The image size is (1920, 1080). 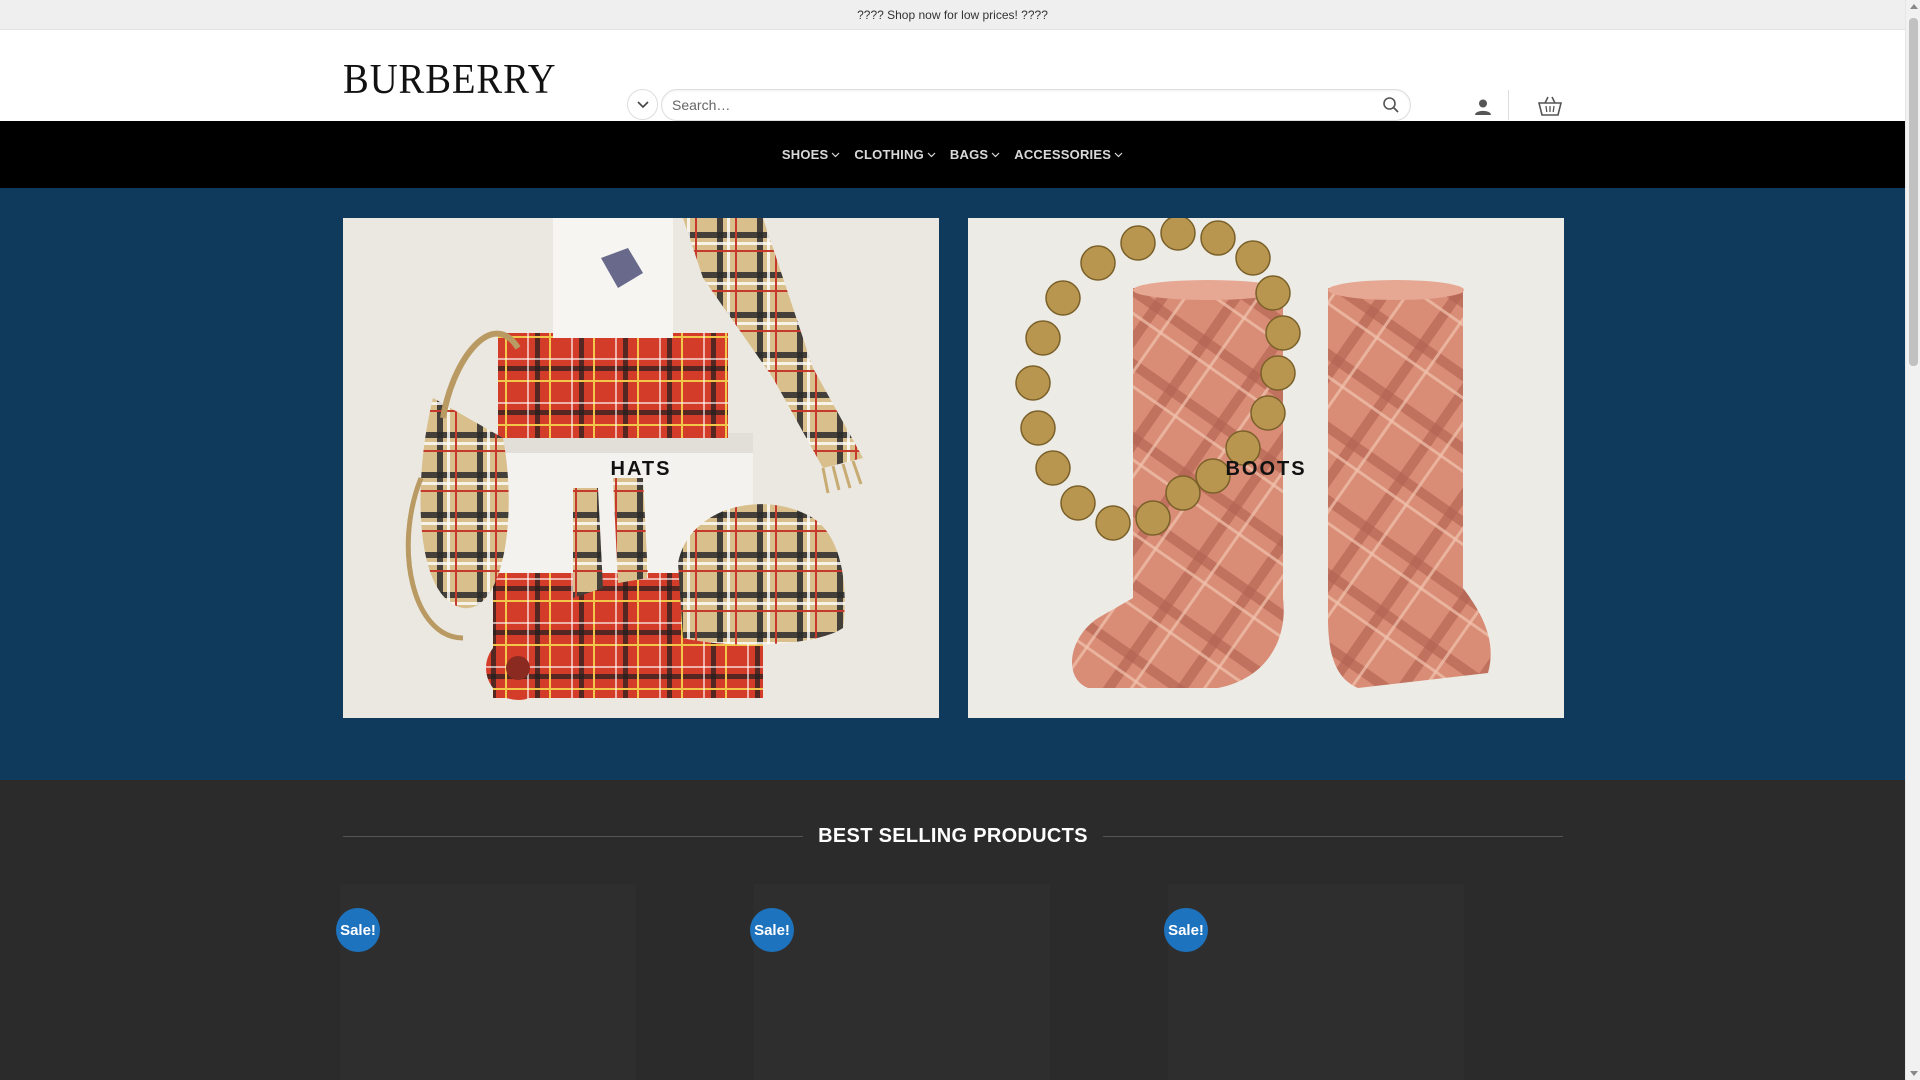 What do you see at coordinates (1063, 154) in the screenshot?
I see `nav-label: ACCESSORIES` at bounding box center [1063, 154].